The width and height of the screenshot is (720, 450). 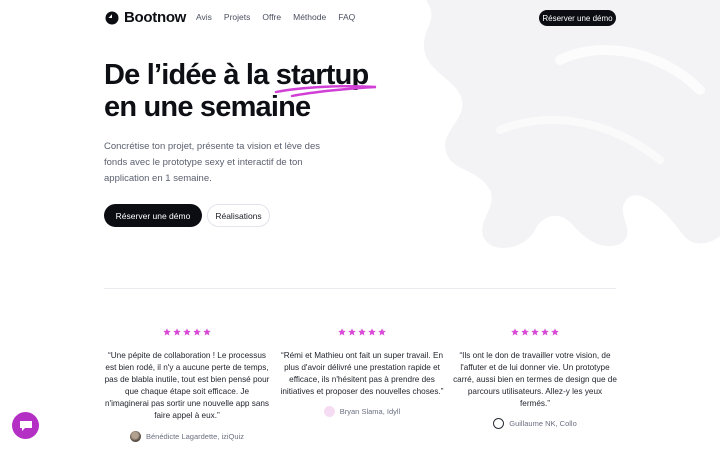 I want to click on hero-demo-button: Réserver une démo, so click(x=153, y=215).